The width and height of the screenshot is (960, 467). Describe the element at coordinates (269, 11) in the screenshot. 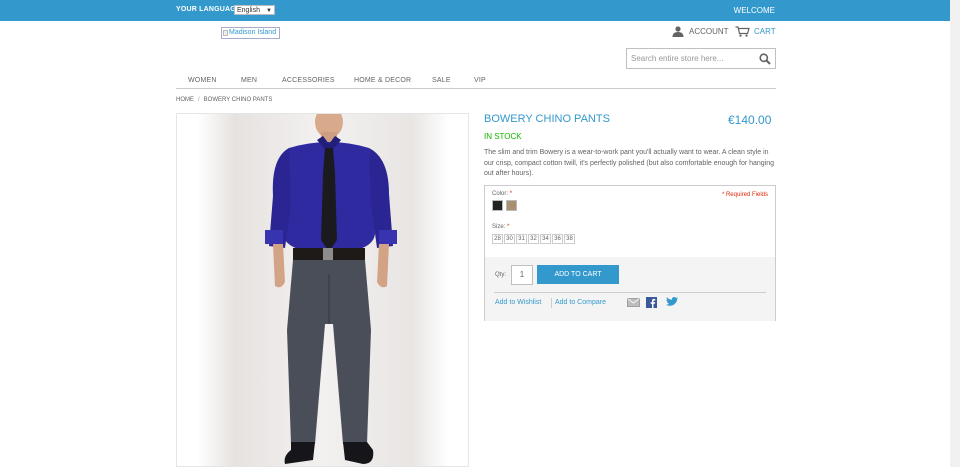

I see `chevron-down-icon: ▼` at that location.